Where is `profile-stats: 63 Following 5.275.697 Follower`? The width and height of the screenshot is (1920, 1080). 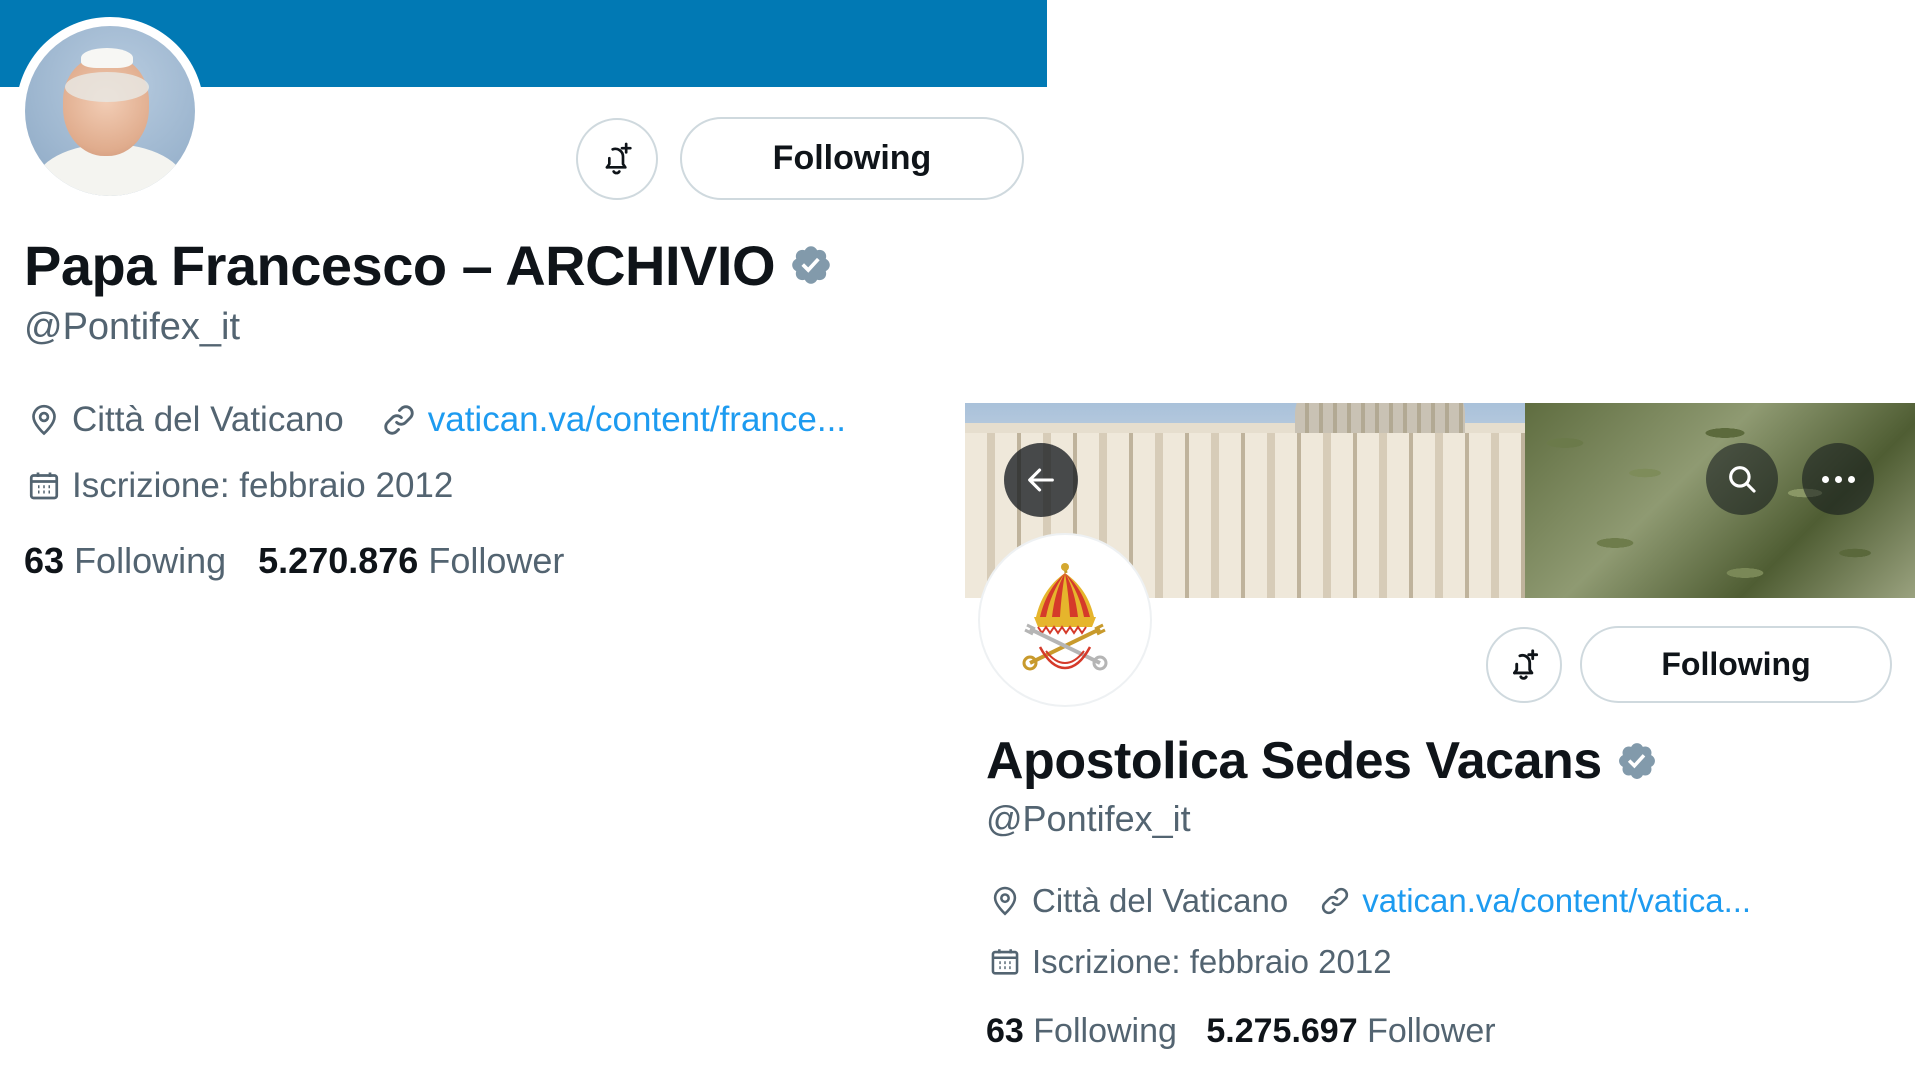
profile-stats: 63 Following 5.275.697 Follower is located at coordinates (1241, 1031).